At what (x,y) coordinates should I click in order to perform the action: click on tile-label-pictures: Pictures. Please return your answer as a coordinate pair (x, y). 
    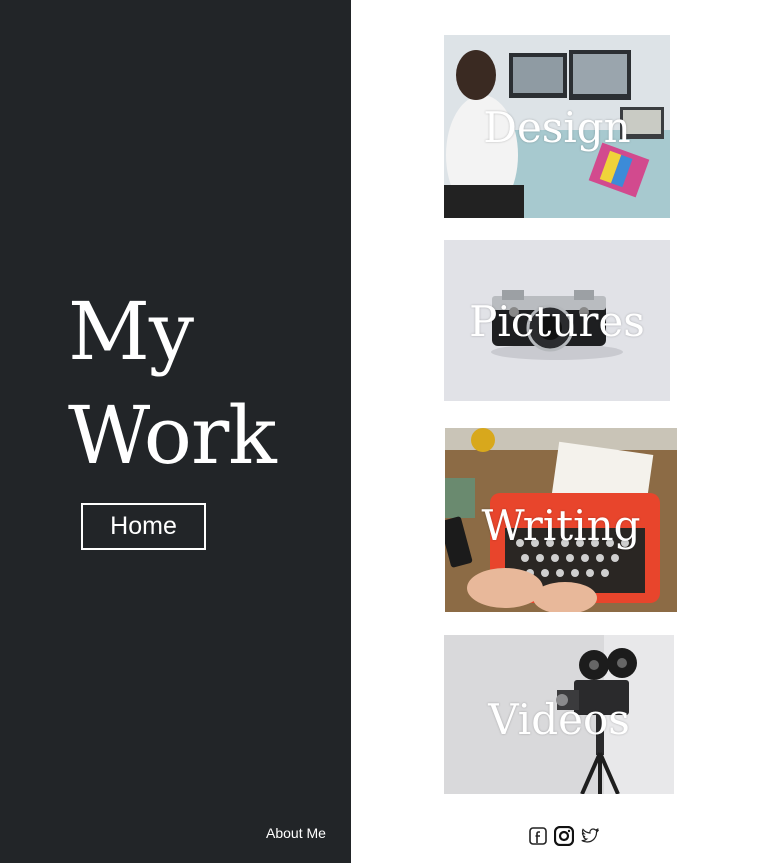
    Looking at the image, I should click on (557, 321).